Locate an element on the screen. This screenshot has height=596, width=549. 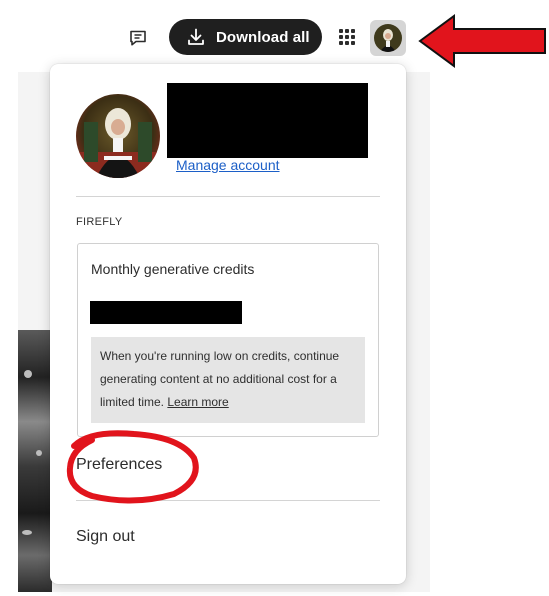
apps-grid-icon is located at coordinates (347, 37).